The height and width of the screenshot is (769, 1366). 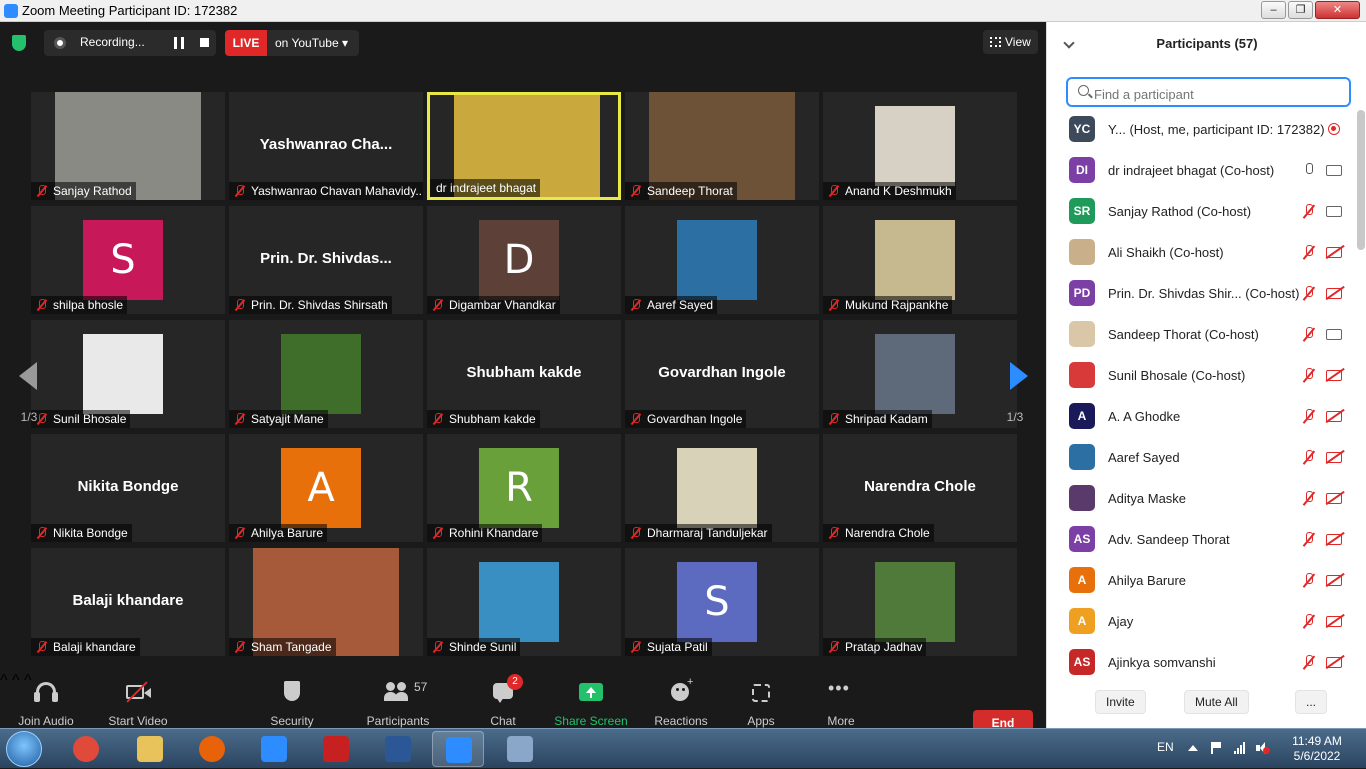 What do you see at coordinates (1317, 749) in the screenshot?
I see `taskbar-clock: 11:49 AM 5/6/2022` at bounding box center [1317, 749].